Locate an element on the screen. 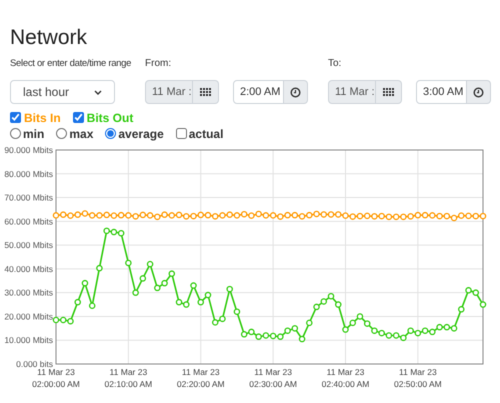 The width and height of the screenshot is (500, 403). x-tick-label: 11 Mar 23 02:10:00 AM is located at coordinates (128, 378).